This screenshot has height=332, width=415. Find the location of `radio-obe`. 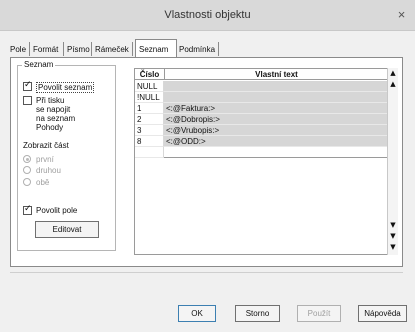

radio-obe is located at coordinates (27, 182).